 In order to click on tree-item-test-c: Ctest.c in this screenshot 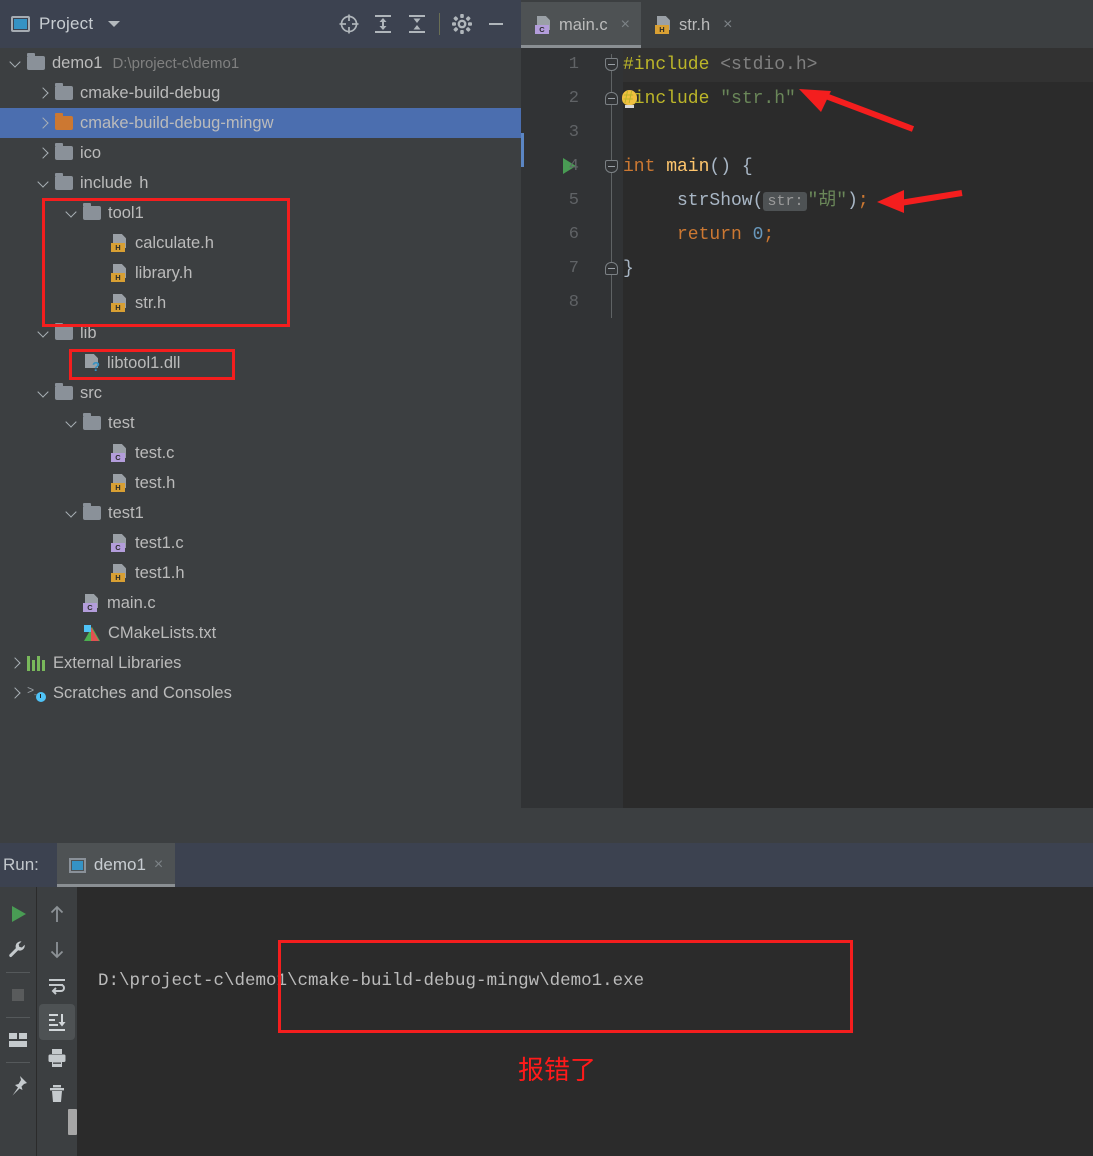, I will do `click(260, 453)`.